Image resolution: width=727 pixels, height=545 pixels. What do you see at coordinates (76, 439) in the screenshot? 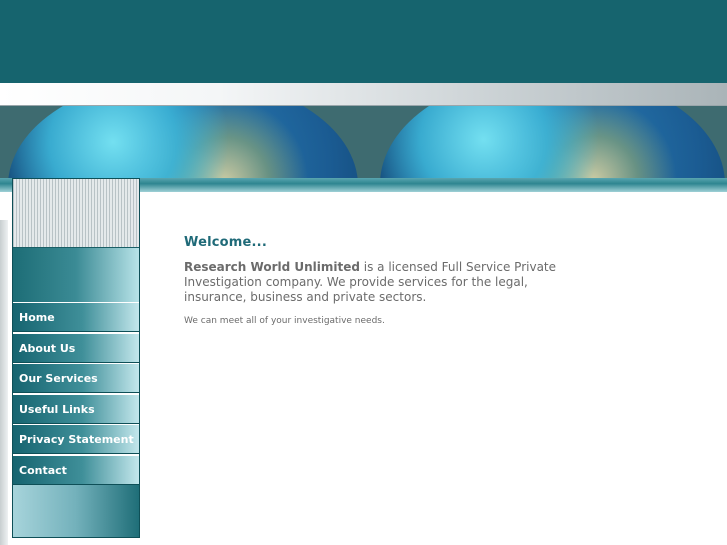
I see `nav-item-privacy-statement: Privacy Statement` at bounding box center [76, 439].